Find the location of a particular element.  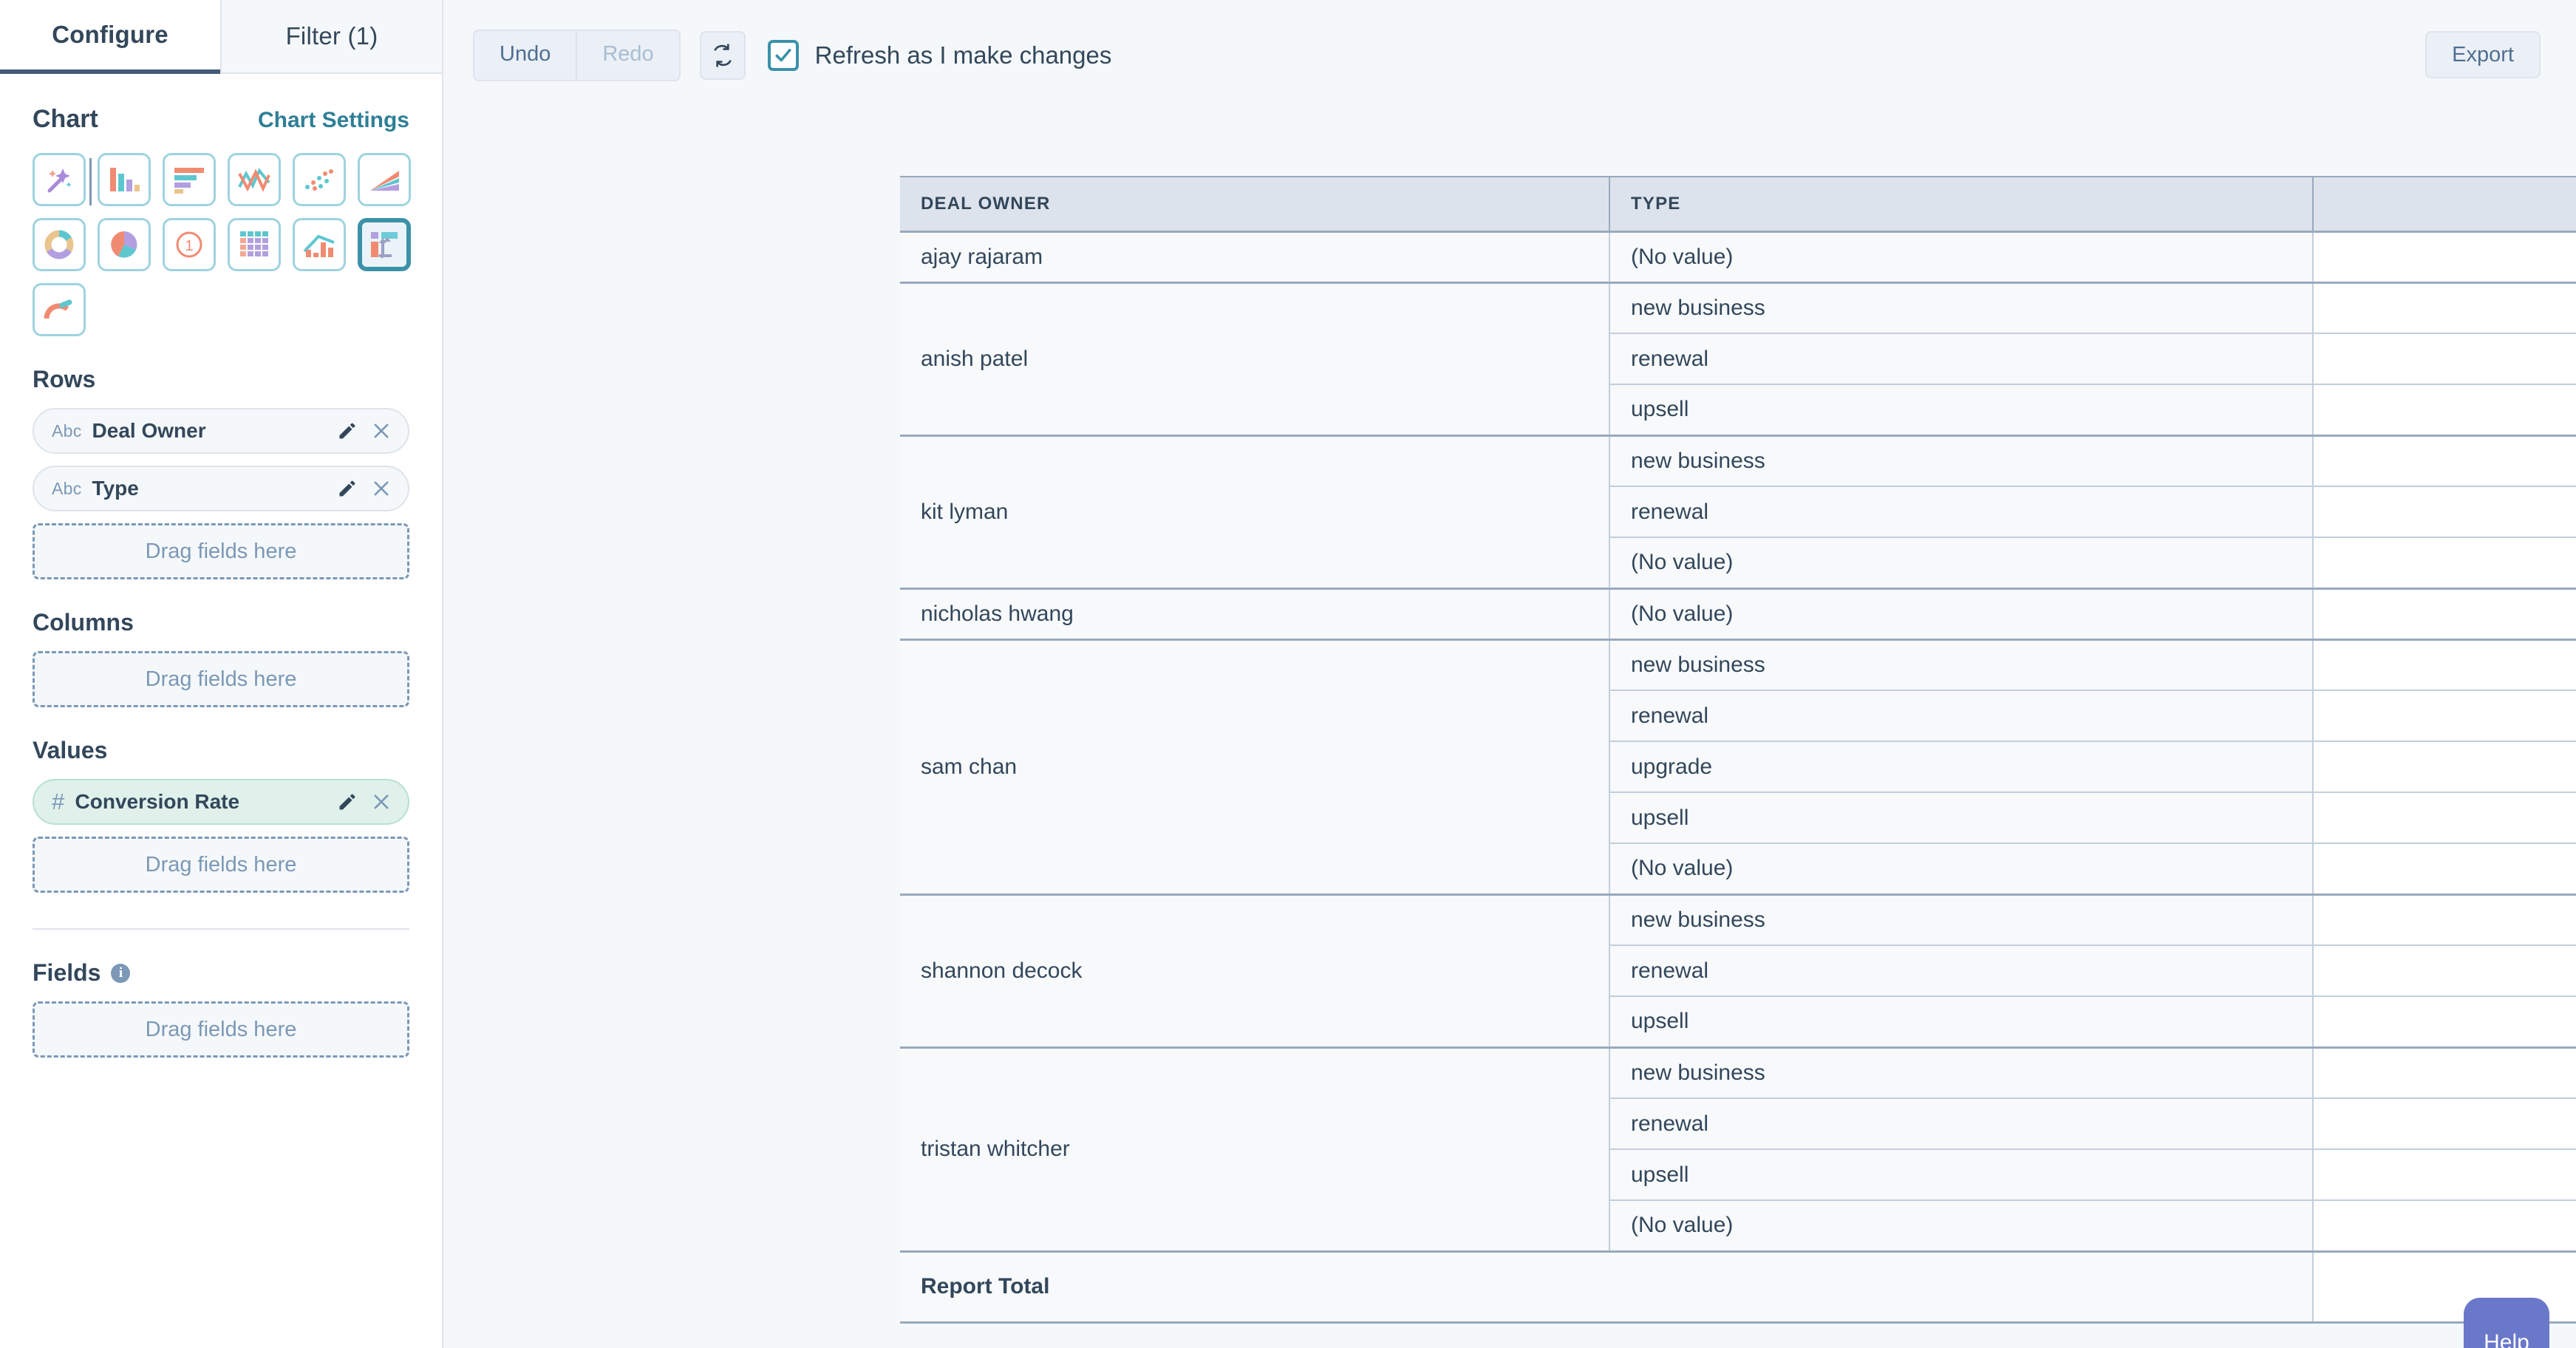

refresh-on-change-toggle: Refresh as I make changes is located at coordinates (939, 56).